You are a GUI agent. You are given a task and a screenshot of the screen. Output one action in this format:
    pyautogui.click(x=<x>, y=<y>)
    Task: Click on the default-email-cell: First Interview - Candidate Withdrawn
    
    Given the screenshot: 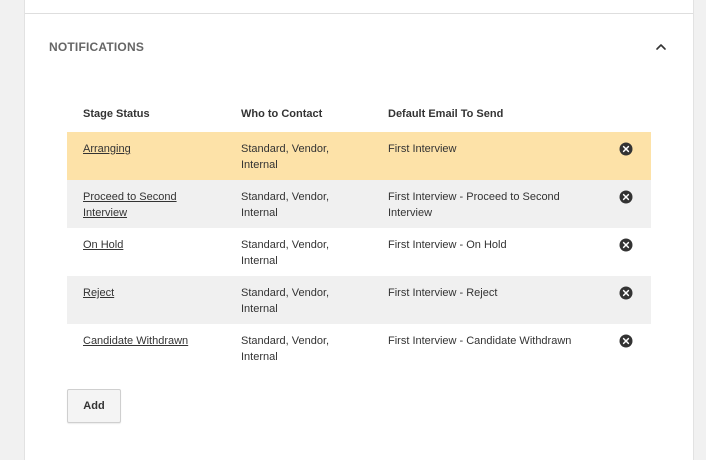 What is the action you would take?
    pyautogui.click(x=480, y=341)
    